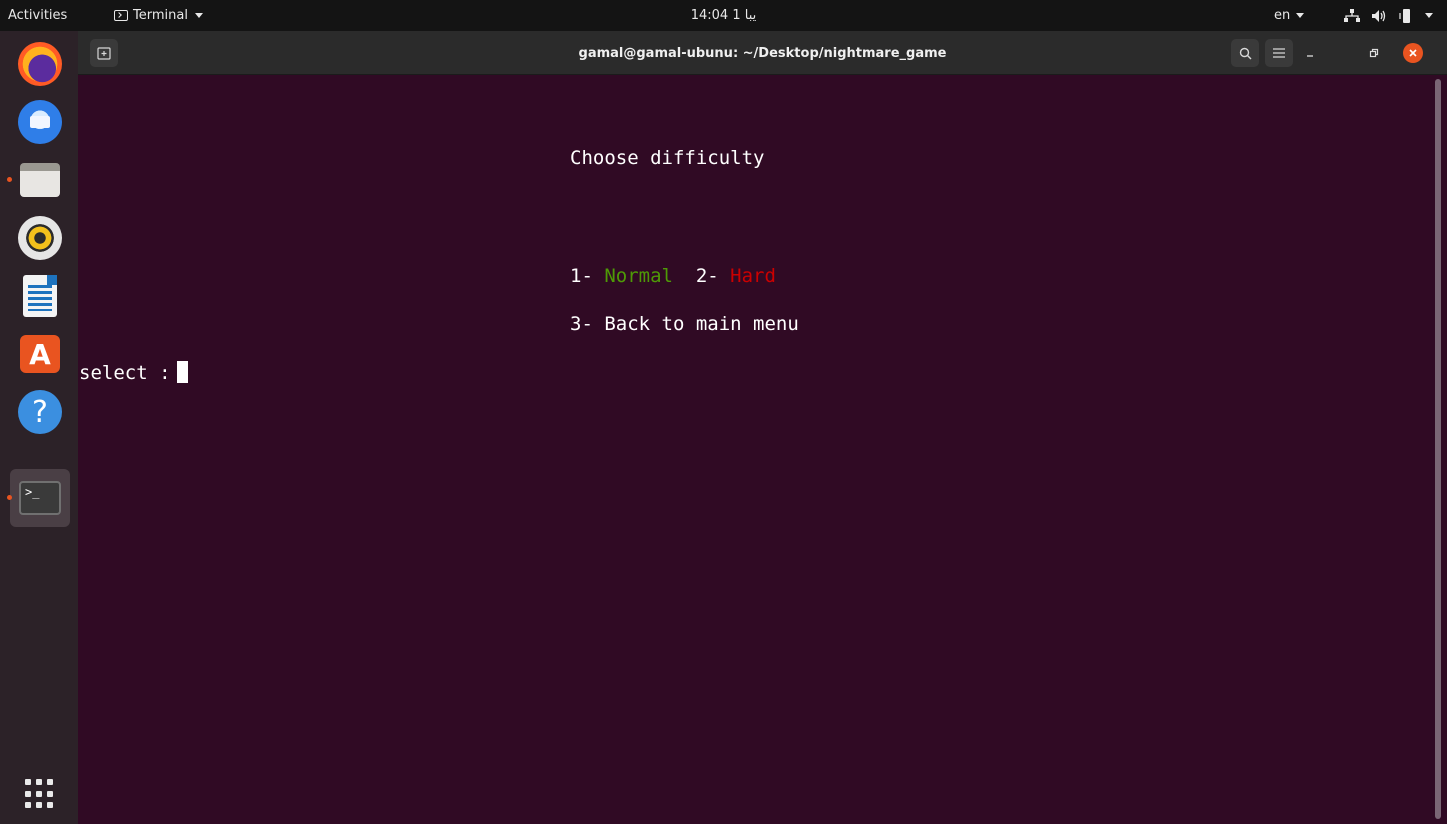 The height and width of the screenshot is (824, 1447). Describe the element at coordinates (182, 372) in the screenshot. I see `text-cursor` at that location.